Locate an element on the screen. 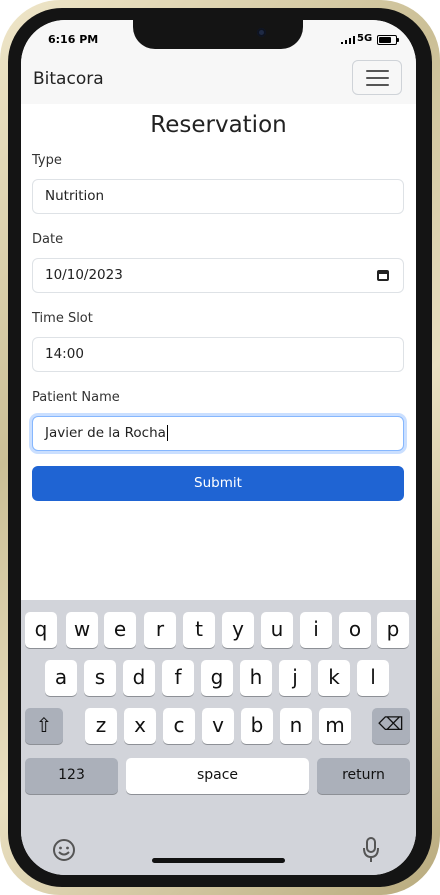 Image resolution: width=440 pixels, height=895 pixels. time-slot-value: 14:00 is located at coordinates (64, 354).